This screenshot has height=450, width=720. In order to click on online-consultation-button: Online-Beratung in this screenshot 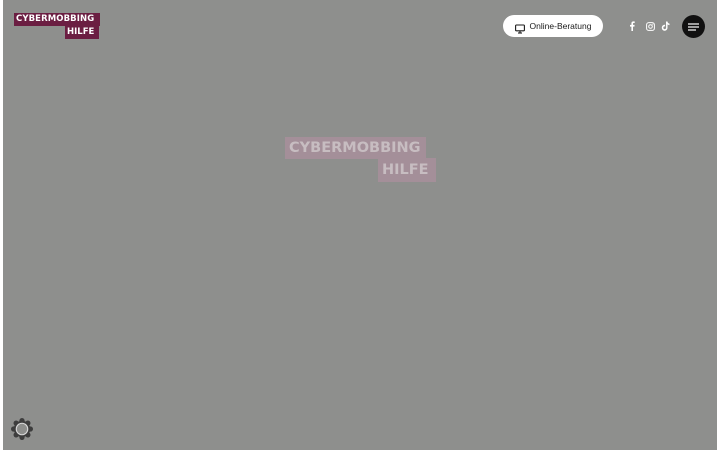, I will do `click(553, 26)`.